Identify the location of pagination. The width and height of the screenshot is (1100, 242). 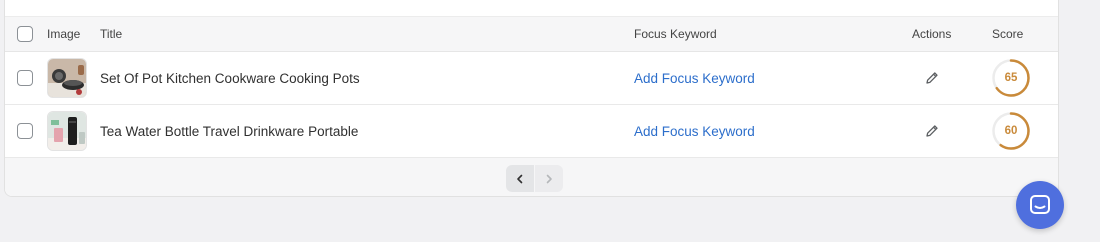
(534, 178).